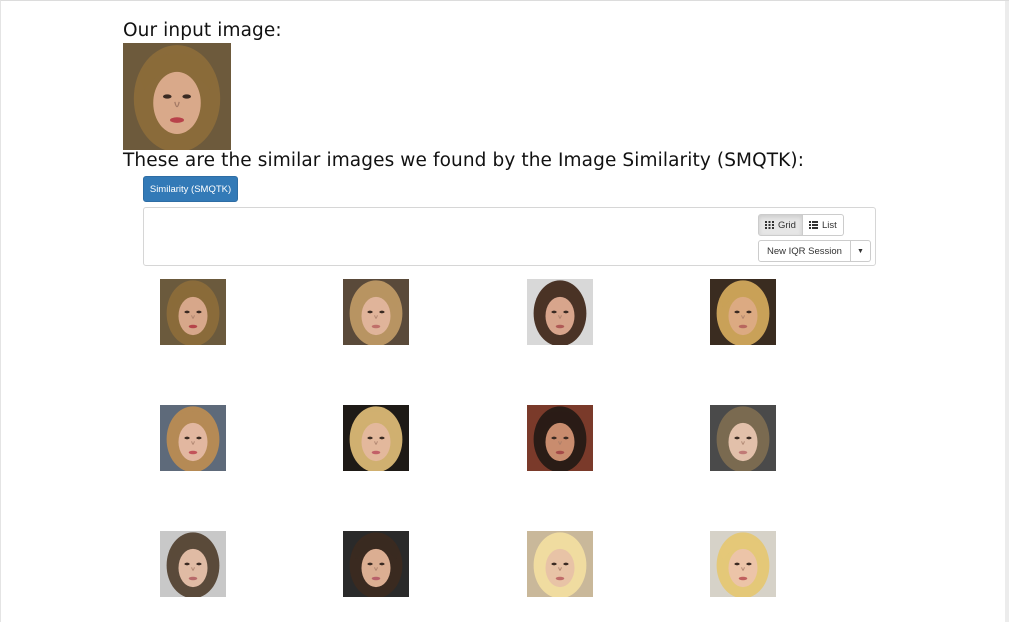 This screenshot has width=1009, height=622. Describe the element at coordinates (1007, 311) in the screenshot. I see `scrollbar-track` at that location.